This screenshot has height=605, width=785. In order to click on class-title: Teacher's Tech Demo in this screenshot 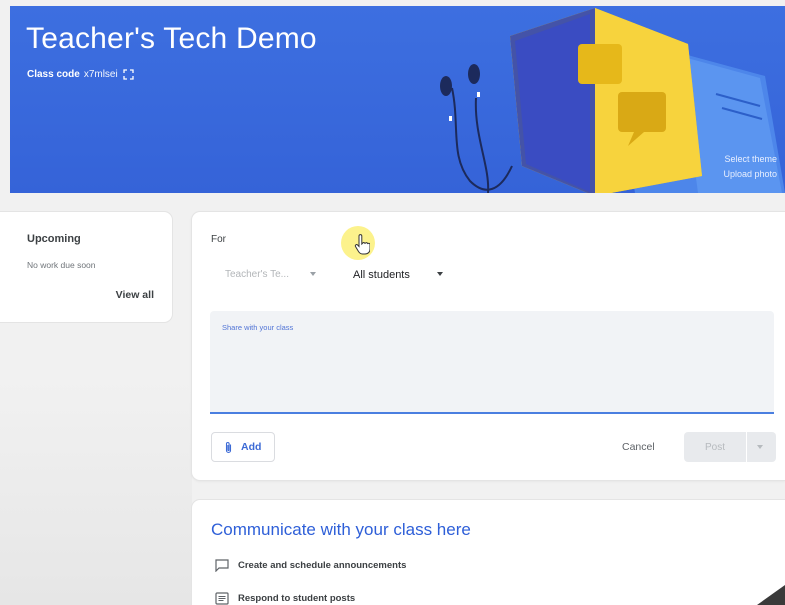, I will do `click(171, 38)`.